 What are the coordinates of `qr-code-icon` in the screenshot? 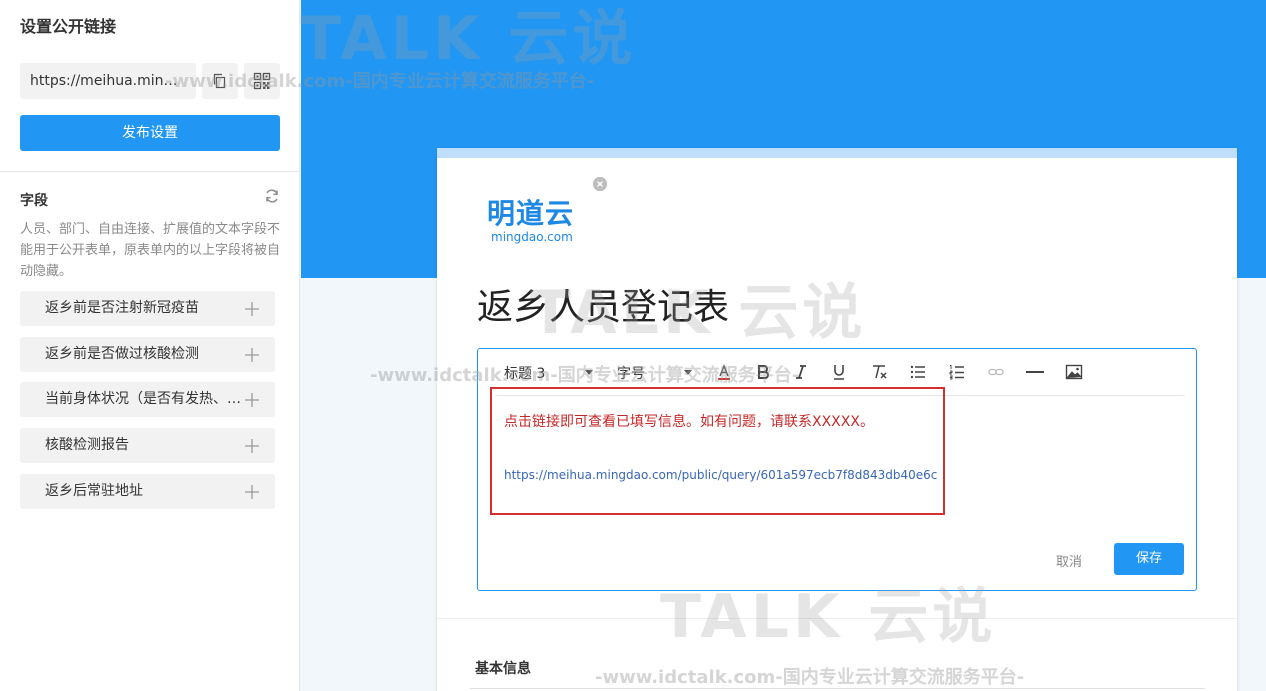 It's located at (262, 81).